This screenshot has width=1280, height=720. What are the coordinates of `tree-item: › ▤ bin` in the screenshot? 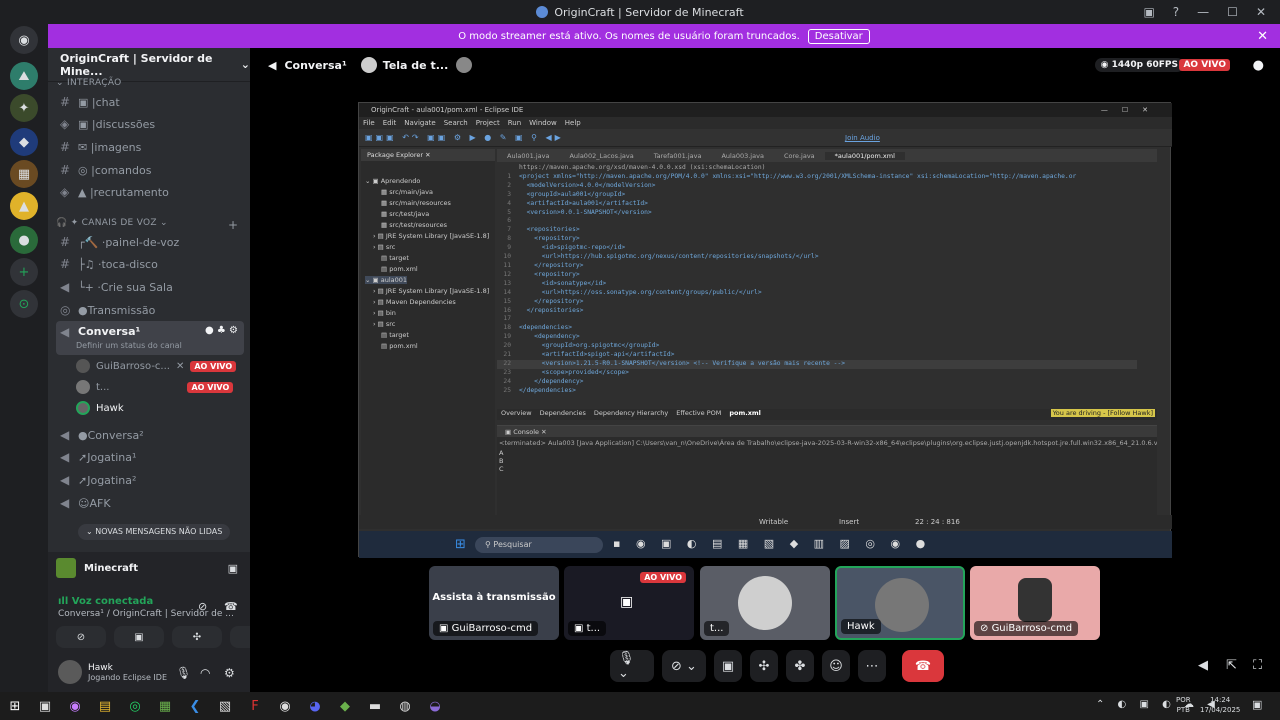 It's located at (384, 313).